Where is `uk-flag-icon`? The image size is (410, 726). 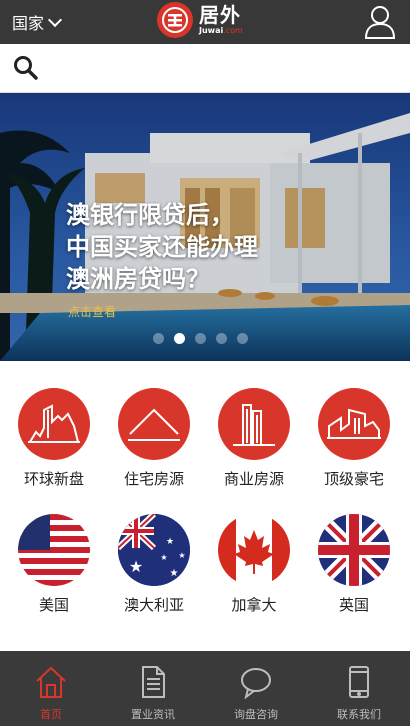 uk-flag-icon is located at coordinates (354, 550).